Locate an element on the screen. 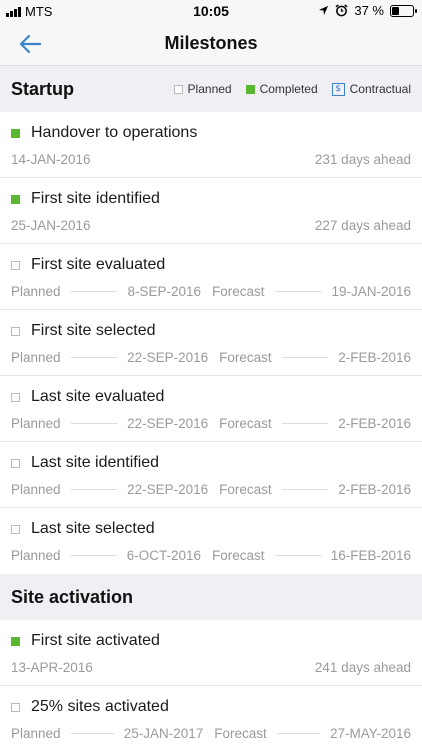 This screenshot has width=422, height=750. milestone-name: First site selected is located at coordinates (93, 330).